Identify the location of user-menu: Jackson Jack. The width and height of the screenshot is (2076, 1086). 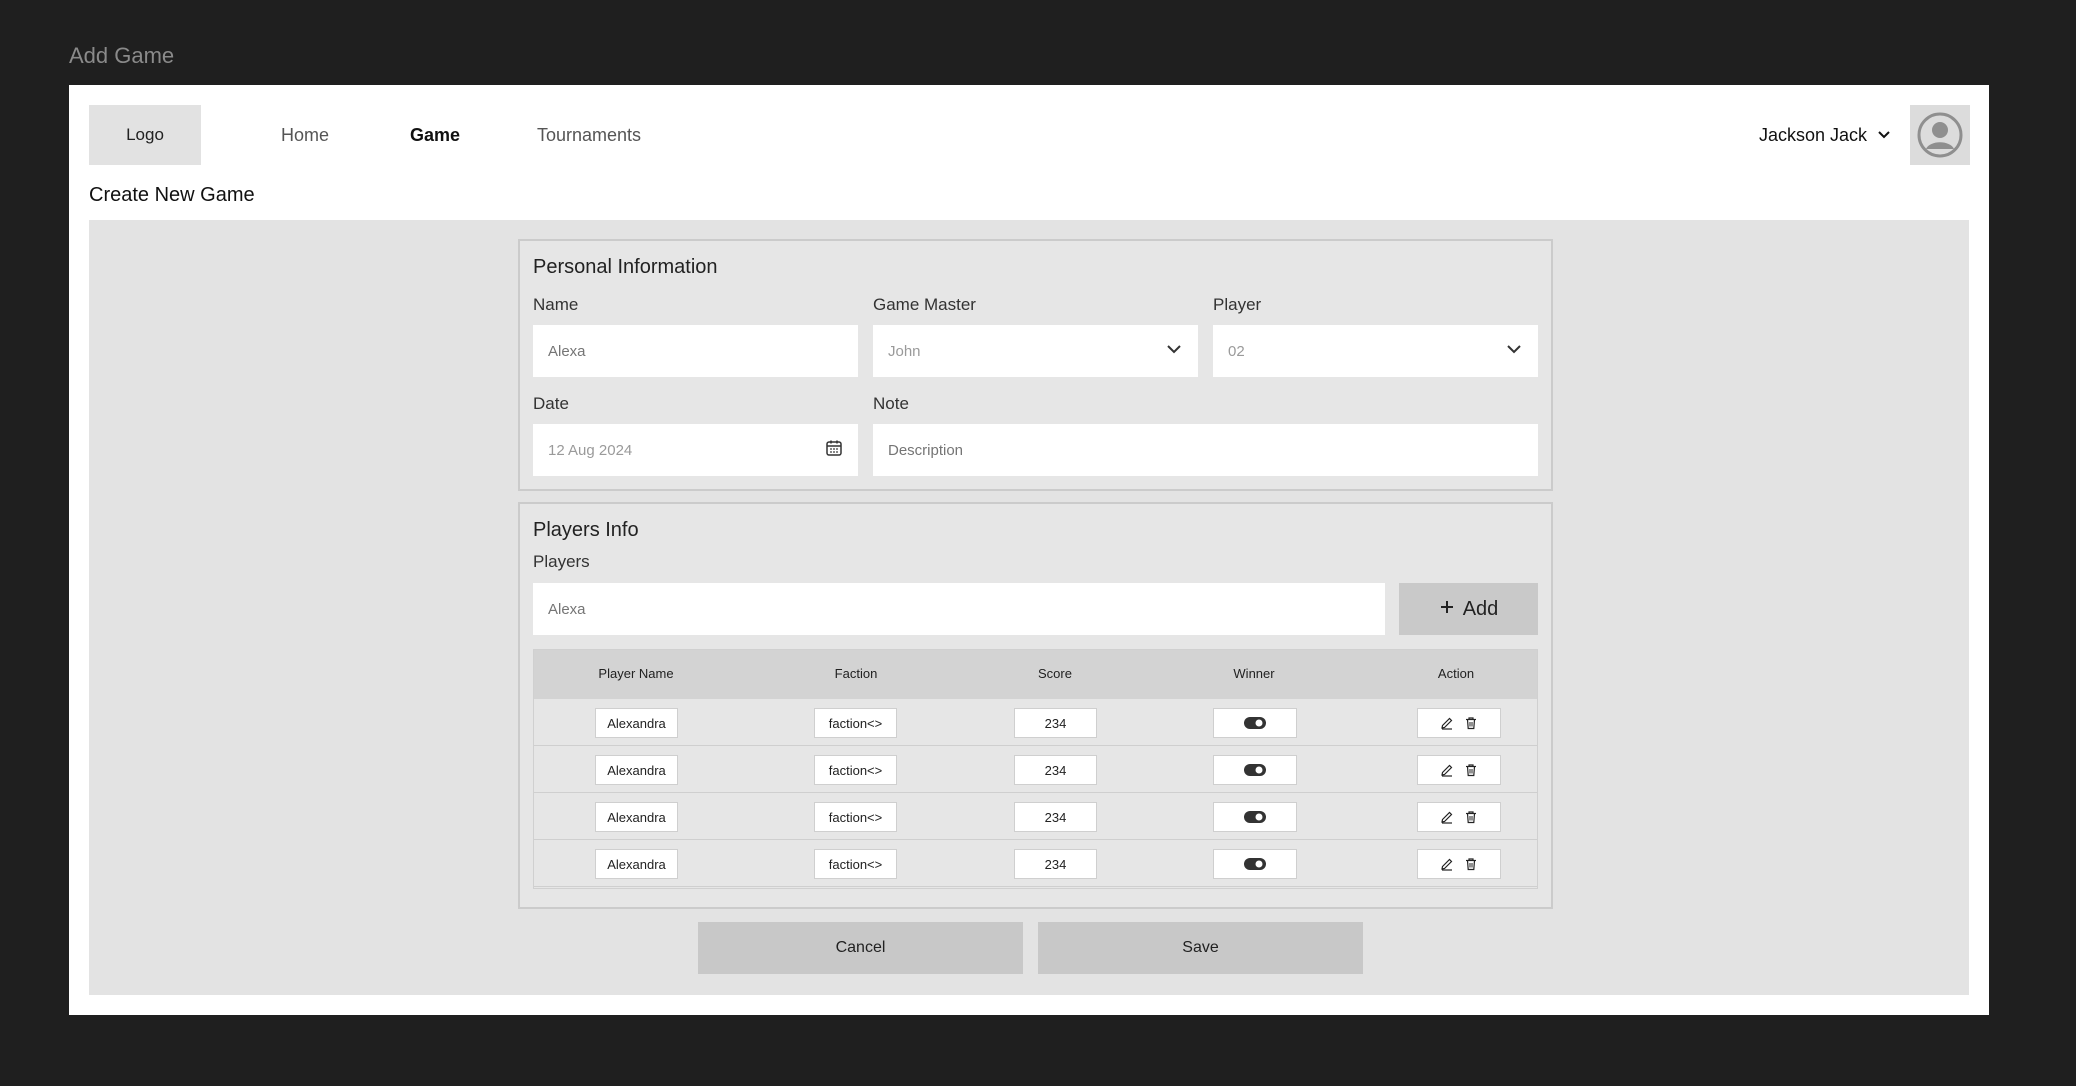
(1825, 135).